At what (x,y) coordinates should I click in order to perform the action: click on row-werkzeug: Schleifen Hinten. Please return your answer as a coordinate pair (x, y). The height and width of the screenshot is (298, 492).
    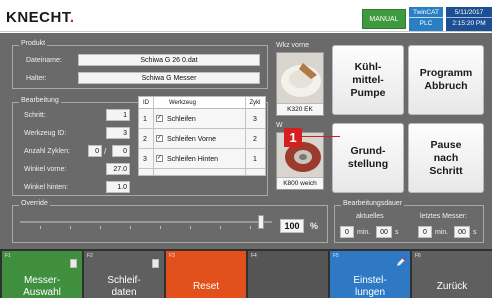
    Looking at the image, I should click on (192, 159).